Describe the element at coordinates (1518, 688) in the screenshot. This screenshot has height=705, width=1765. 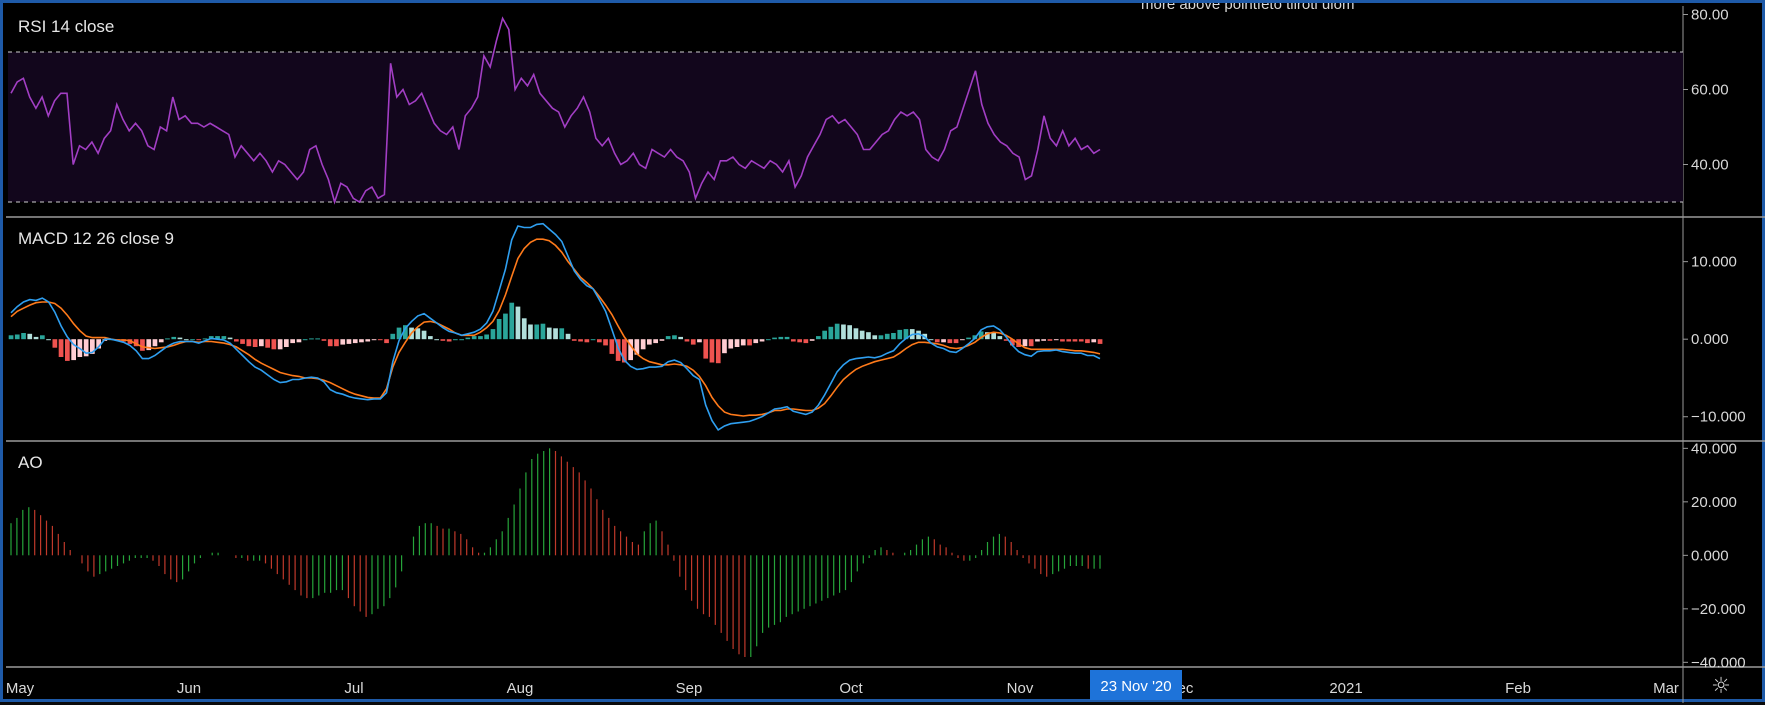
I see `time-axis-label: Feb` at that location.